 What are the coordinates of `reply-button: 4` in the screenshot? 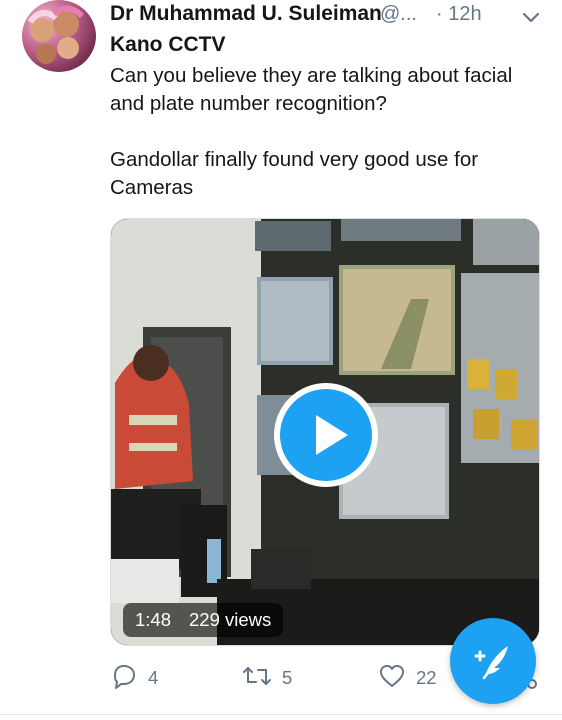 It's located at (134, 678).